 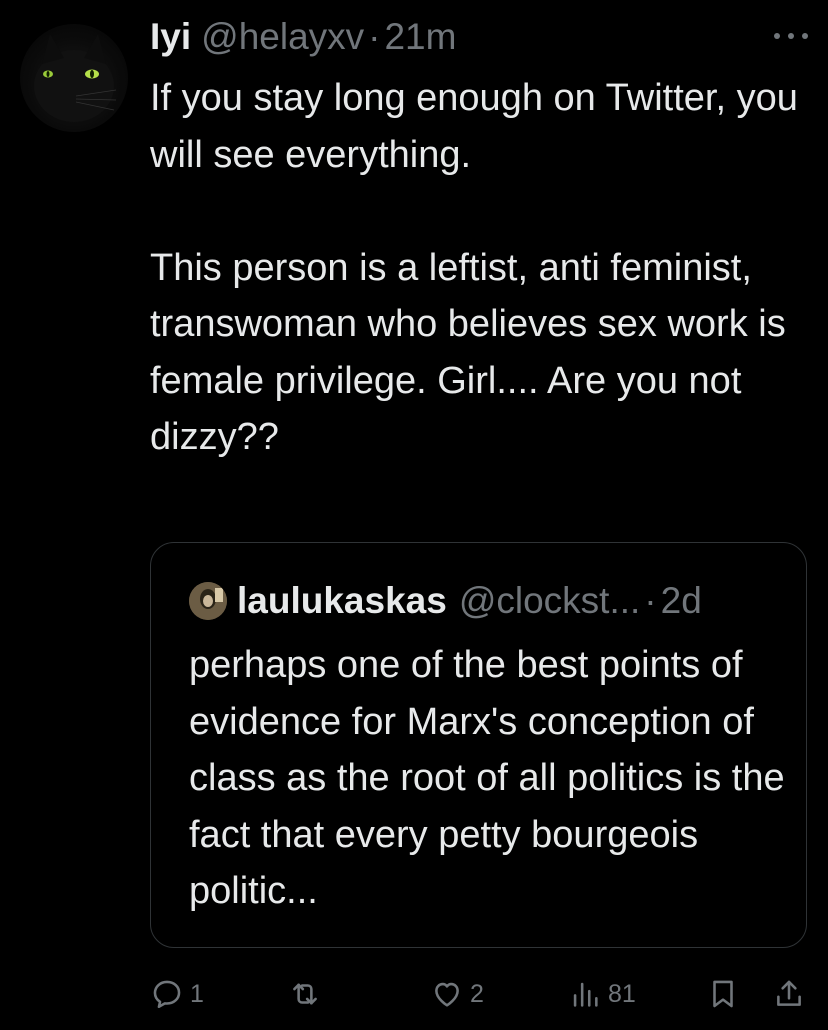 I want to click on reply-button: 1, so click(x=177, y=994).